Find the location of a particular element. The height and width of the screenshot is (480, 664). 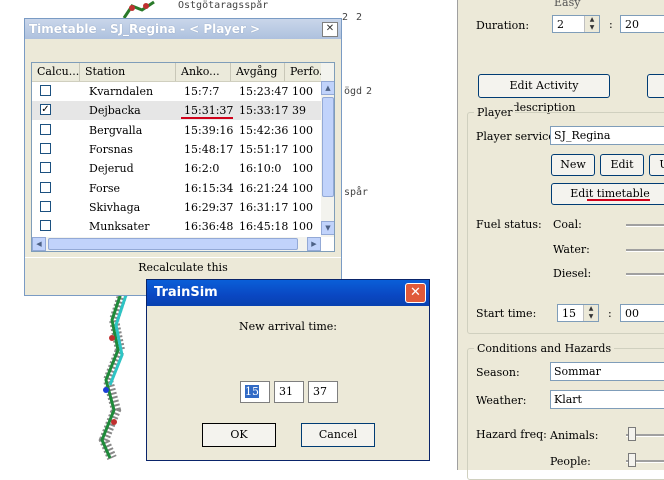

station-cell: Forsnas is located at coordinates (111, 149).